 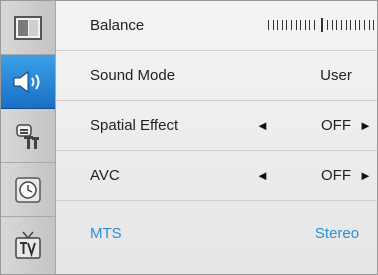 I want to click on balance-label: Balance, so click(x=117, y=25).